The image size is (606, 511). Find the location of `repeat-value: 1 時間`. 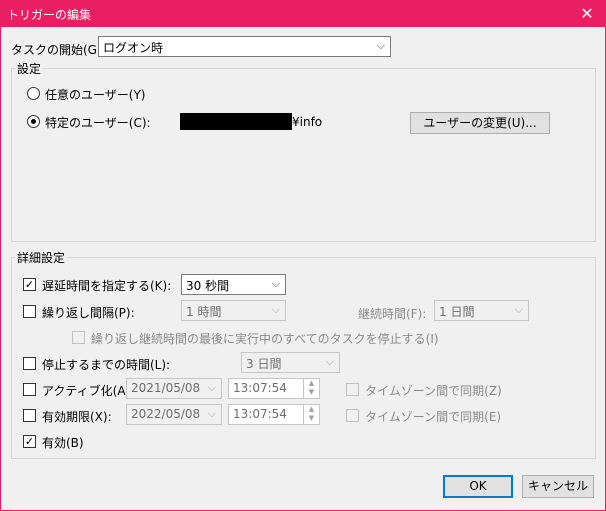

repeat-value: 1 時間 is located at coordinates (204, 312).